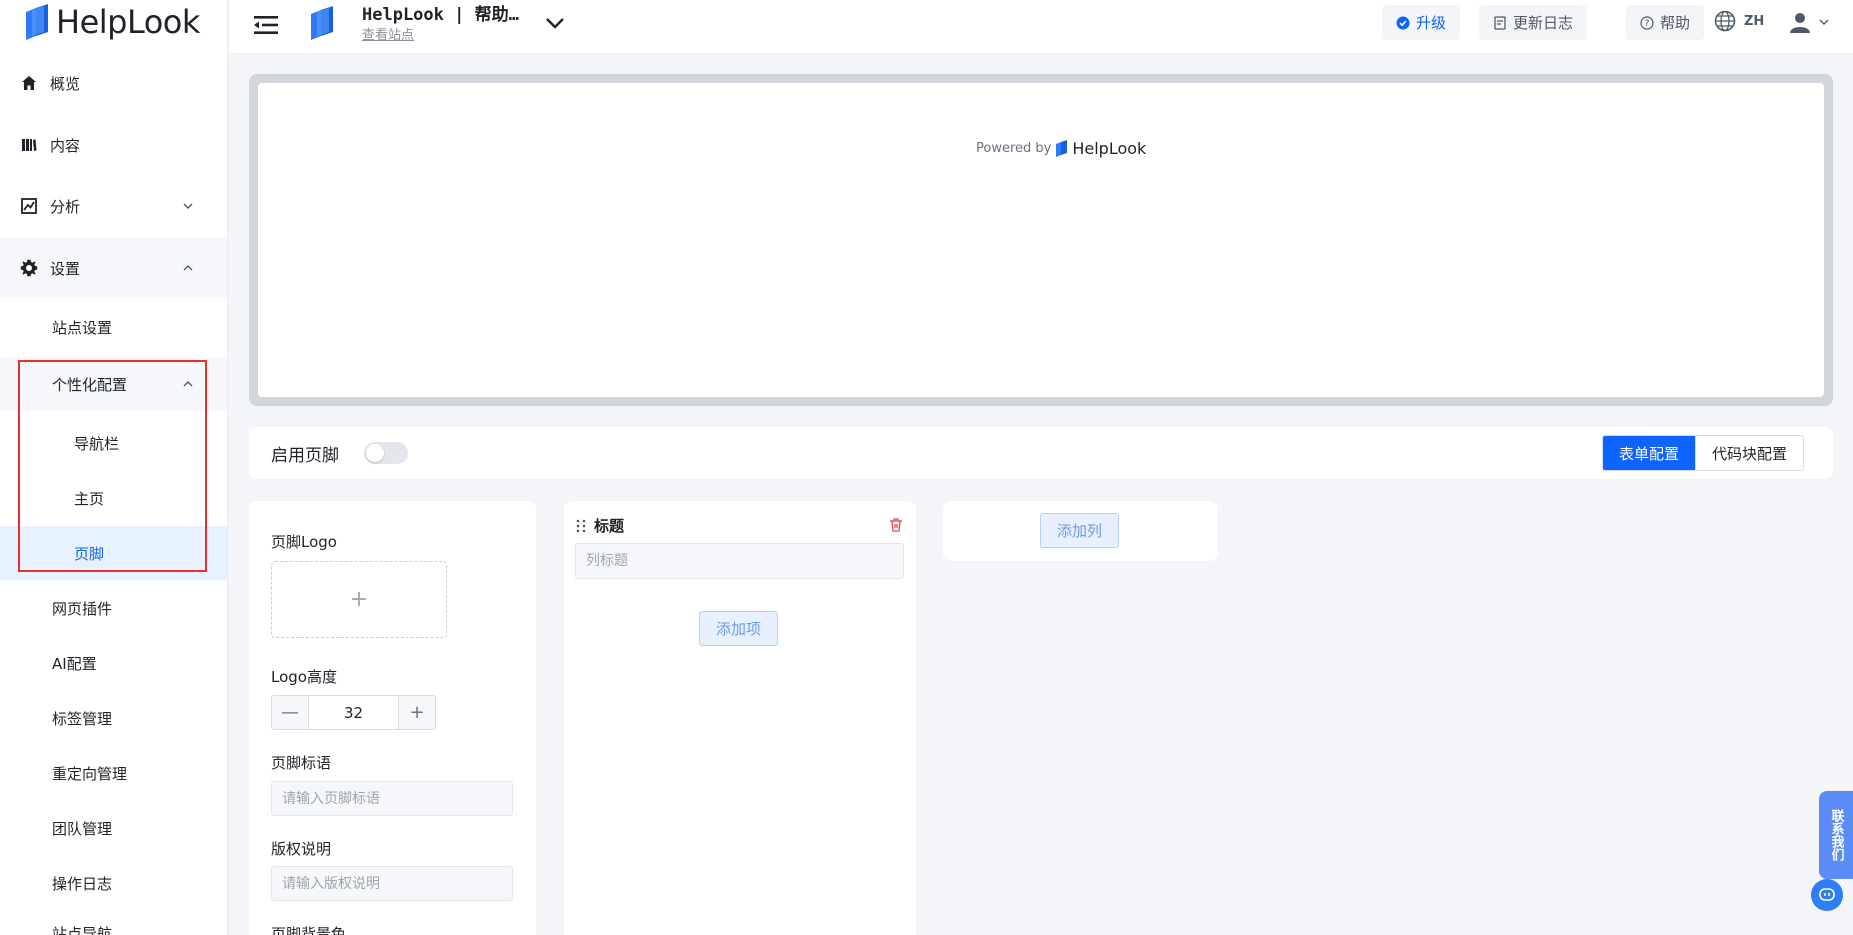 This screenshot has height=935, width=1853. I want to click on add-column-panel: 添加列, so click(1080, 531).